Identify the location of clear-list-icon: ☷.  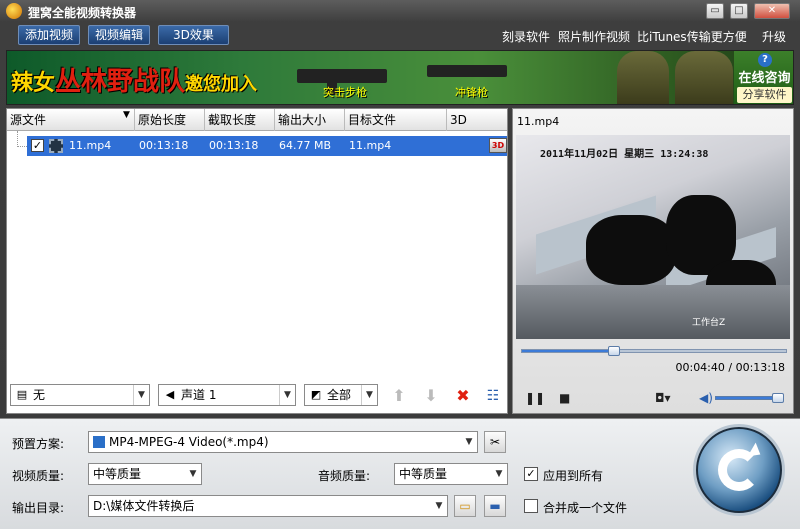
(493, 396).